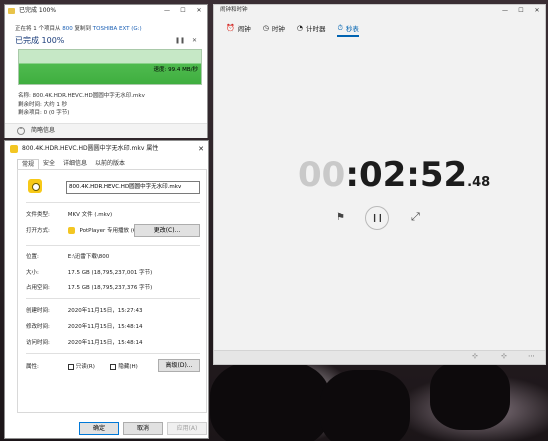 This screenshot has height=441, width=548. I want to click on copy-description: 正在将 1 个项目从 800 复制到 TOSHIBA EXT (G:), so click(78, 28).